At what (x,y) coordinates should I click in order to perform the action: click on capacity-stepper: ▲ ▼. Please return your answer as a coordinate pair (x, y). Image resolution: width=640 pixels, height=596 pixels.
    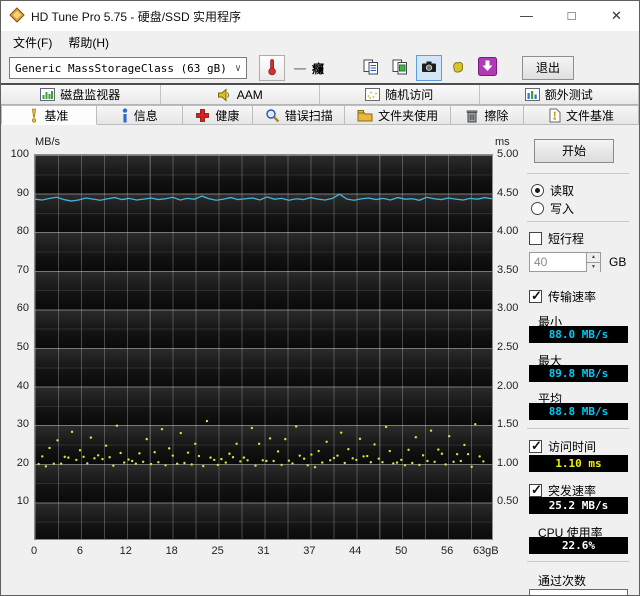
    Looking at the image, I should click on (594, 262).